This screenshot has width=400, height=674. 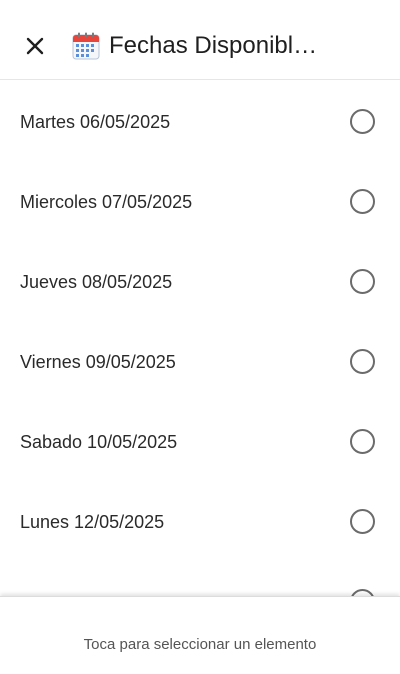 What do you see at coordinates (86, 46) in the screenshot?
I see `calendar-icon` at bounding box center [86, 46].